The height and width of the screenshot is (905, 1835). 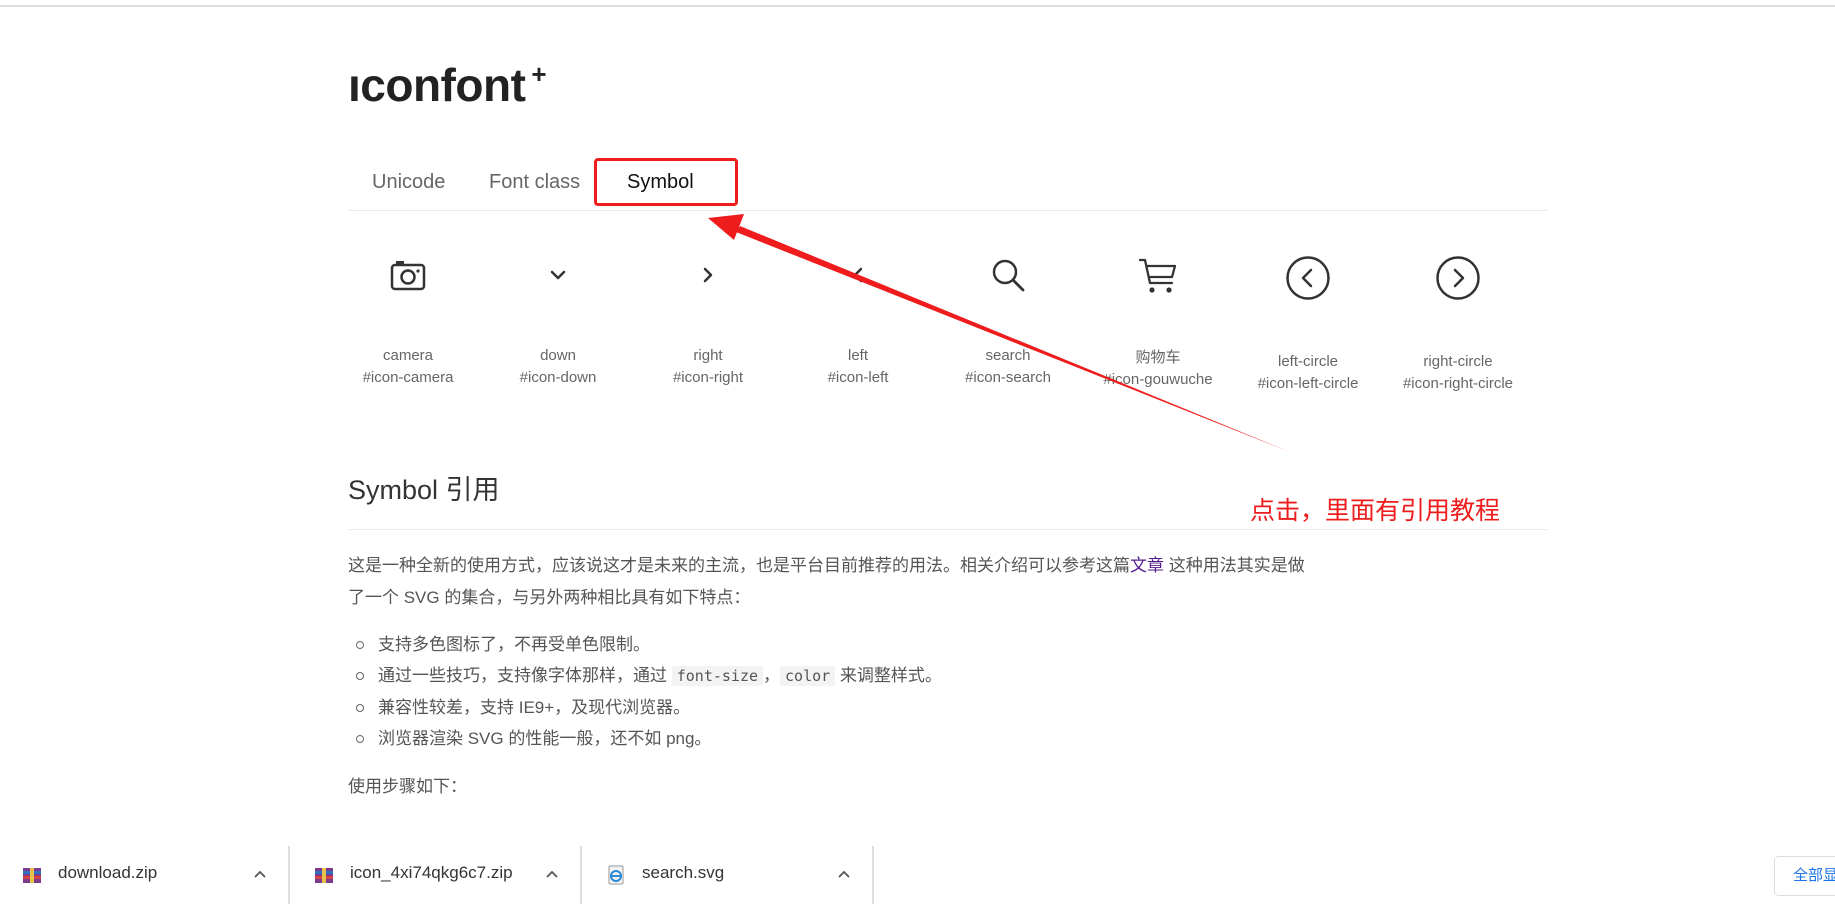 I want to click on icon-name: right-circle, so click(x=1458, y=361).